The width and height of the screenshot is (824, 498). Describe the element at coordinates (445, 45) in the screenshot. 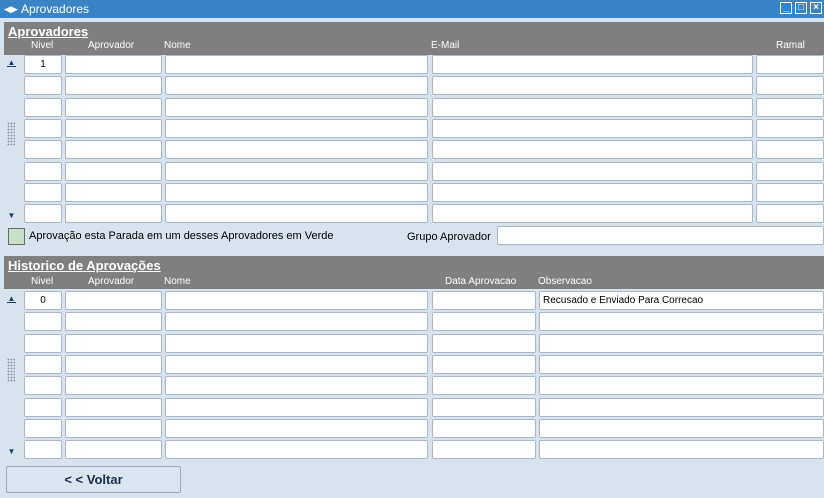

I see `col-header-email: E-Mail` at that location.